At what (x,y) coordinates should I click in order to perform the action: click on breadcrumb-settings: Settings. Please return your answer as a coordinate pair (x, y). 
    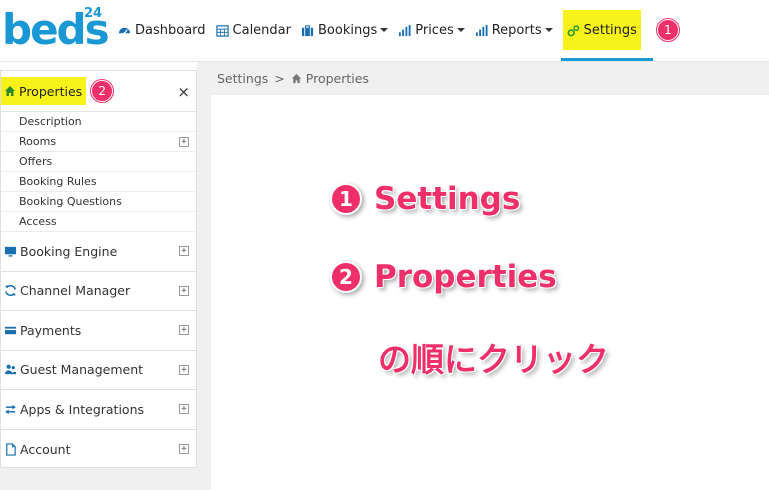
    Looking at the image, I should click on (242, 78).